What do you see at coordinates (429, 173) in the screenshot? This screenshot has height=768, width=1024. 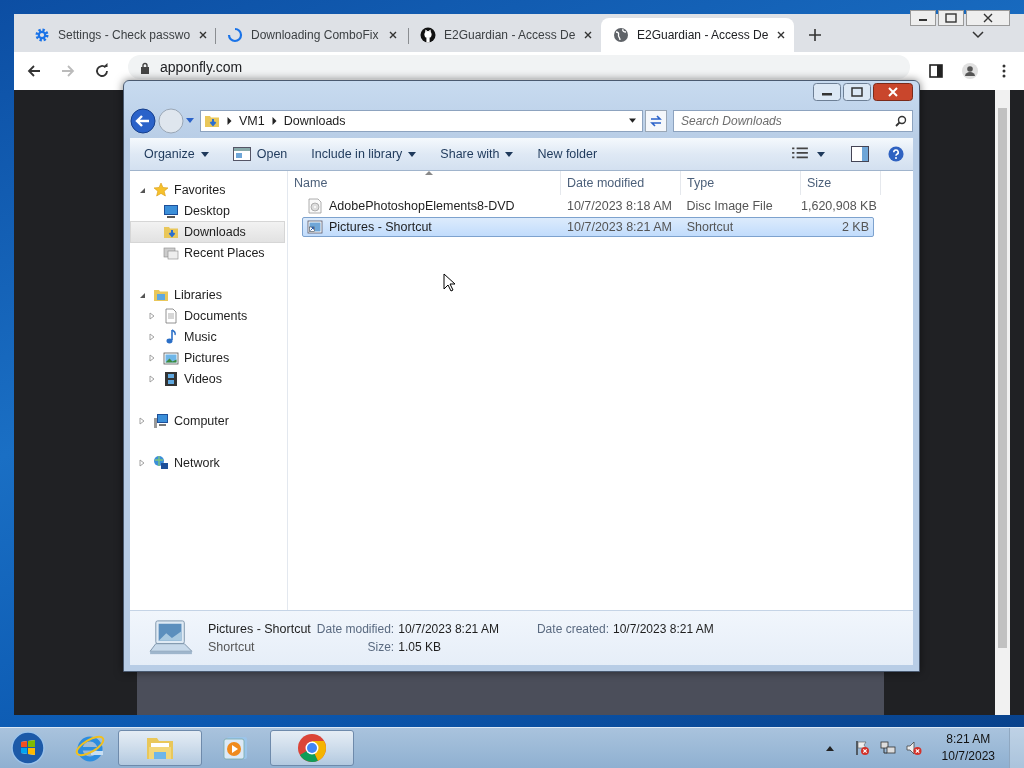 I see `sort-arrow-icon` at bounding box center [429, 173].